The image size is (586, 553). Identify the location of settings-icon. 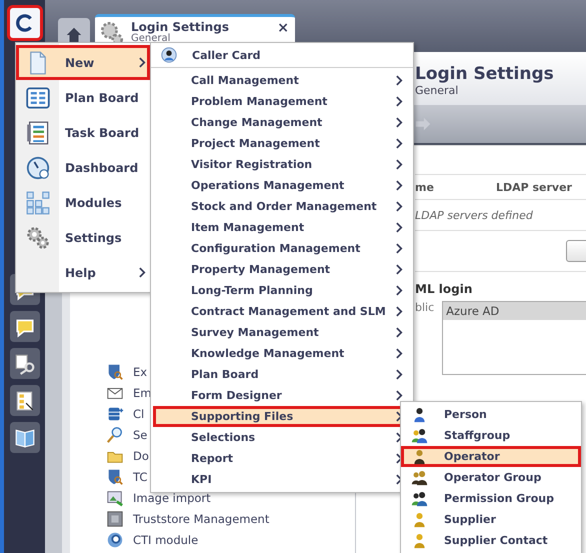
(38, 238).